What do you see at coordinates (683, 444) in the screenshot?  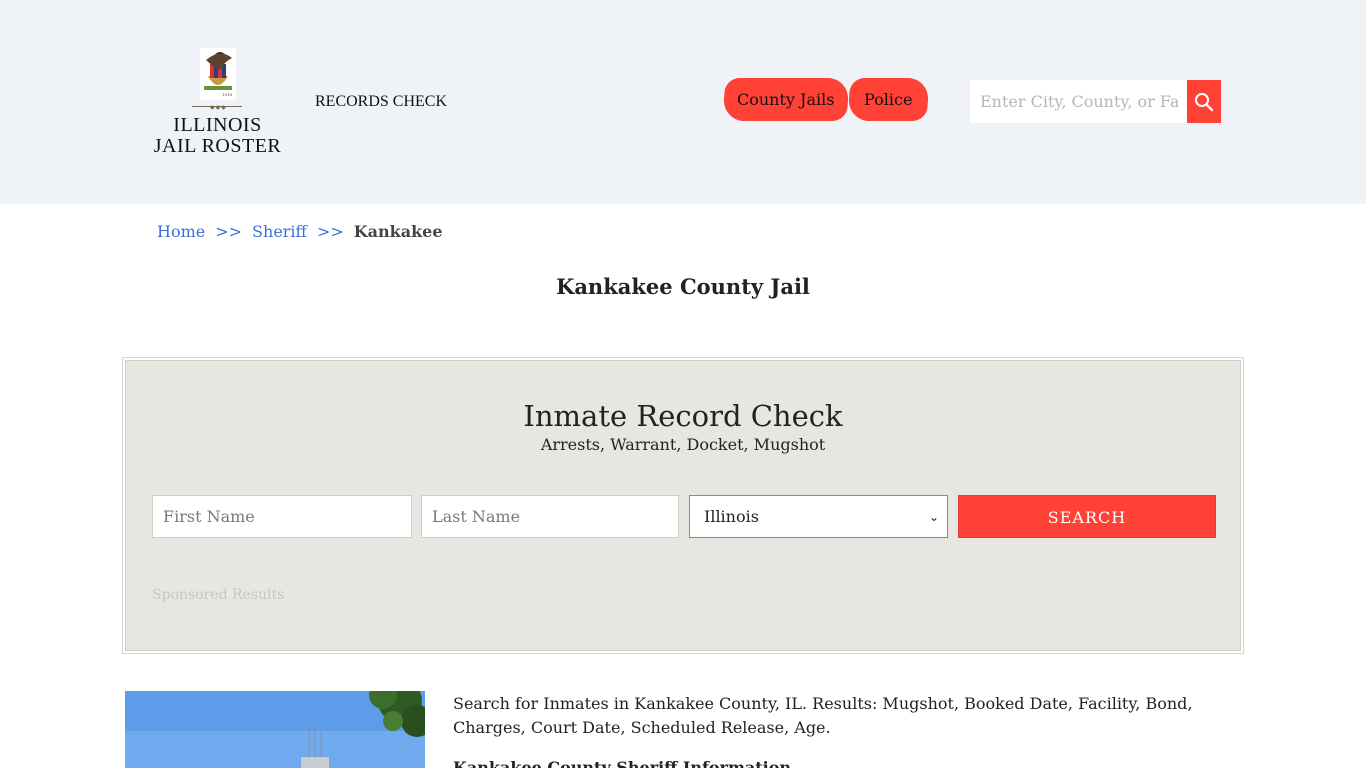 I see `record-check-subtitle: Arrests, Warrant, Docket, Mugshot` at bounding box center [683, 444].